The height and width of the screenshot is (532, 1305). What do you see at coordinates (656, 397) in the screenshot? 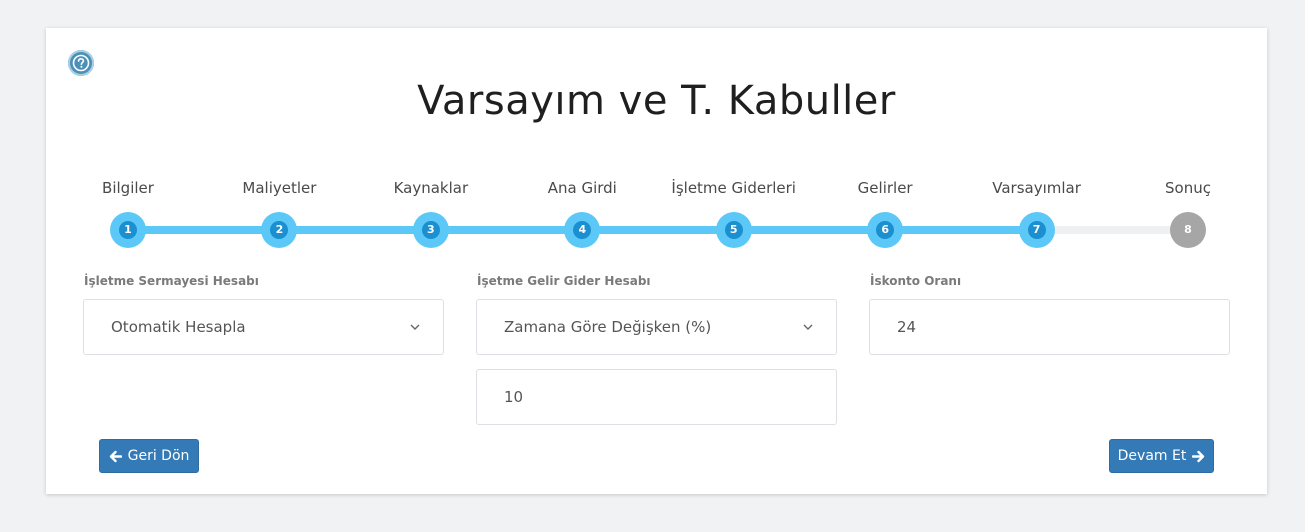
I see `rate-input: 10` at bounding box center [656, 397].